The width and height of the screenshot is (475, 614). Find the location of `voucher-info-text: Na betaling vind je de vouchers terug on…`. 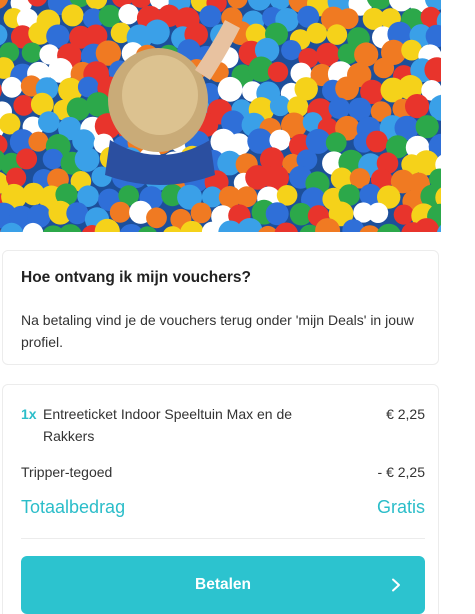

voucher-info-text: Na betaling vind je de vouchers terug on… is located at coordinates (217, 331).